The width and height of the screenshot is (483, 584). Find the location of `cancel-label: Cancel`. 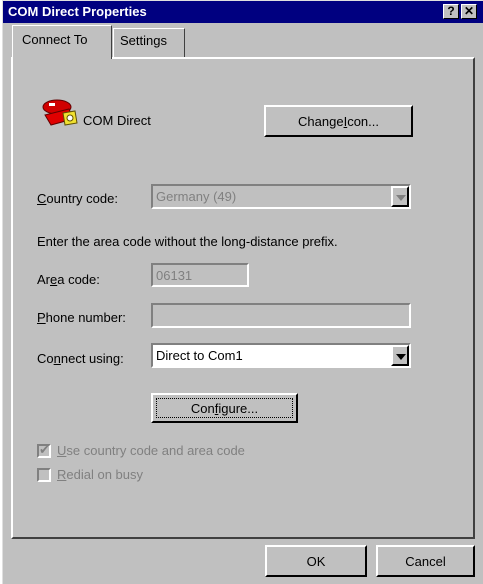

cancel-label: Cancel is located at coordinates (425, 561).